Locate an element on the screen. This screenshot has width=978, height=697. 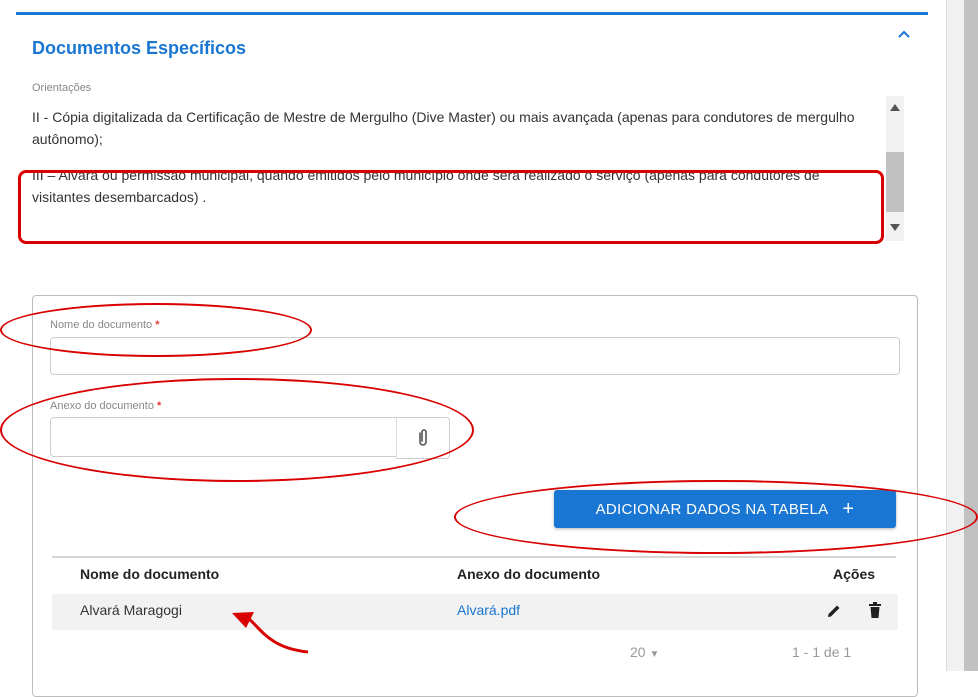
annotation-arrow is located at coordinates (270, 633).